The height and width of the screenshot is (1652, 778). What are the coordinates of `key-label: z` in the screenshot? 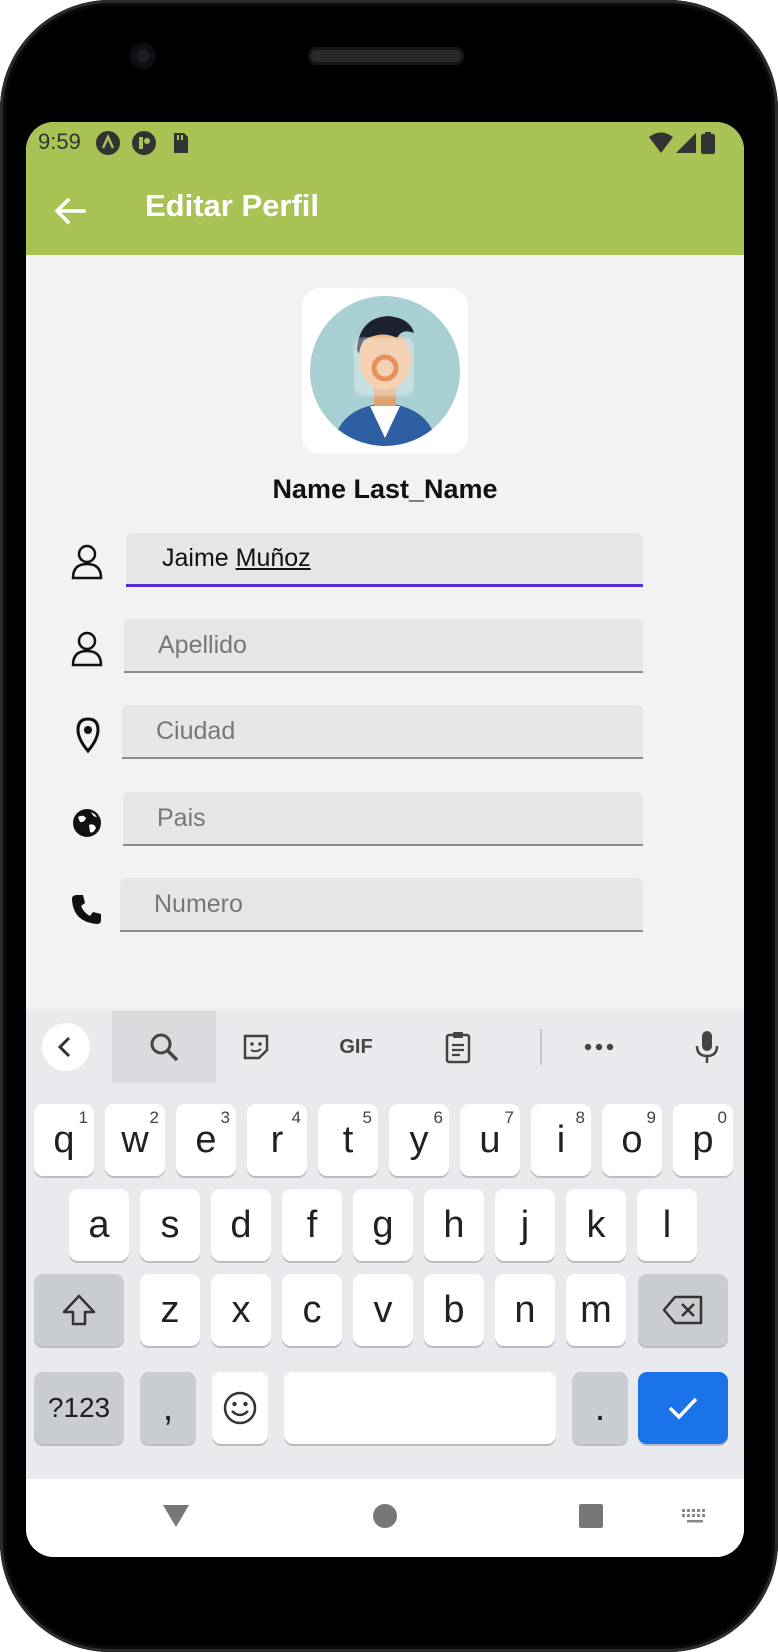 It's located at (170, 1309).